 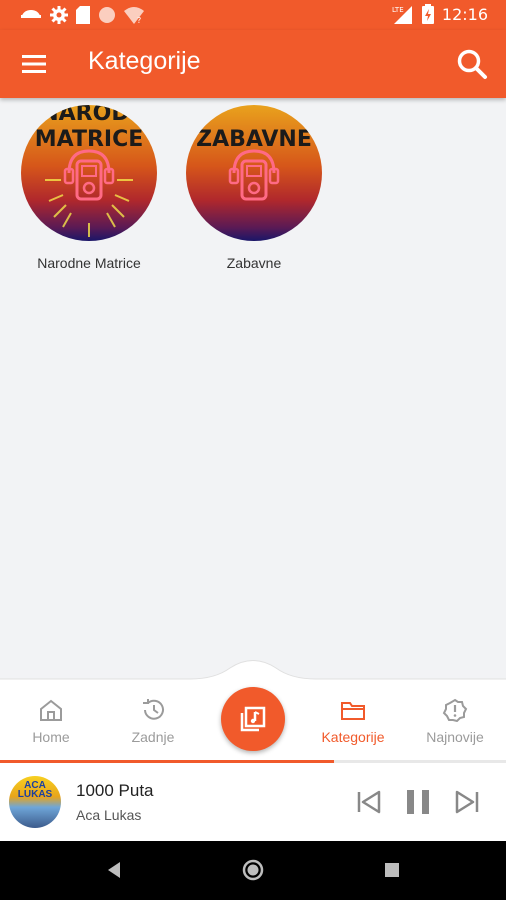 What do you see at coordinates (455, 710) in the screenshot?
I see `new-alert-icon` at bounding box center [455, 710].